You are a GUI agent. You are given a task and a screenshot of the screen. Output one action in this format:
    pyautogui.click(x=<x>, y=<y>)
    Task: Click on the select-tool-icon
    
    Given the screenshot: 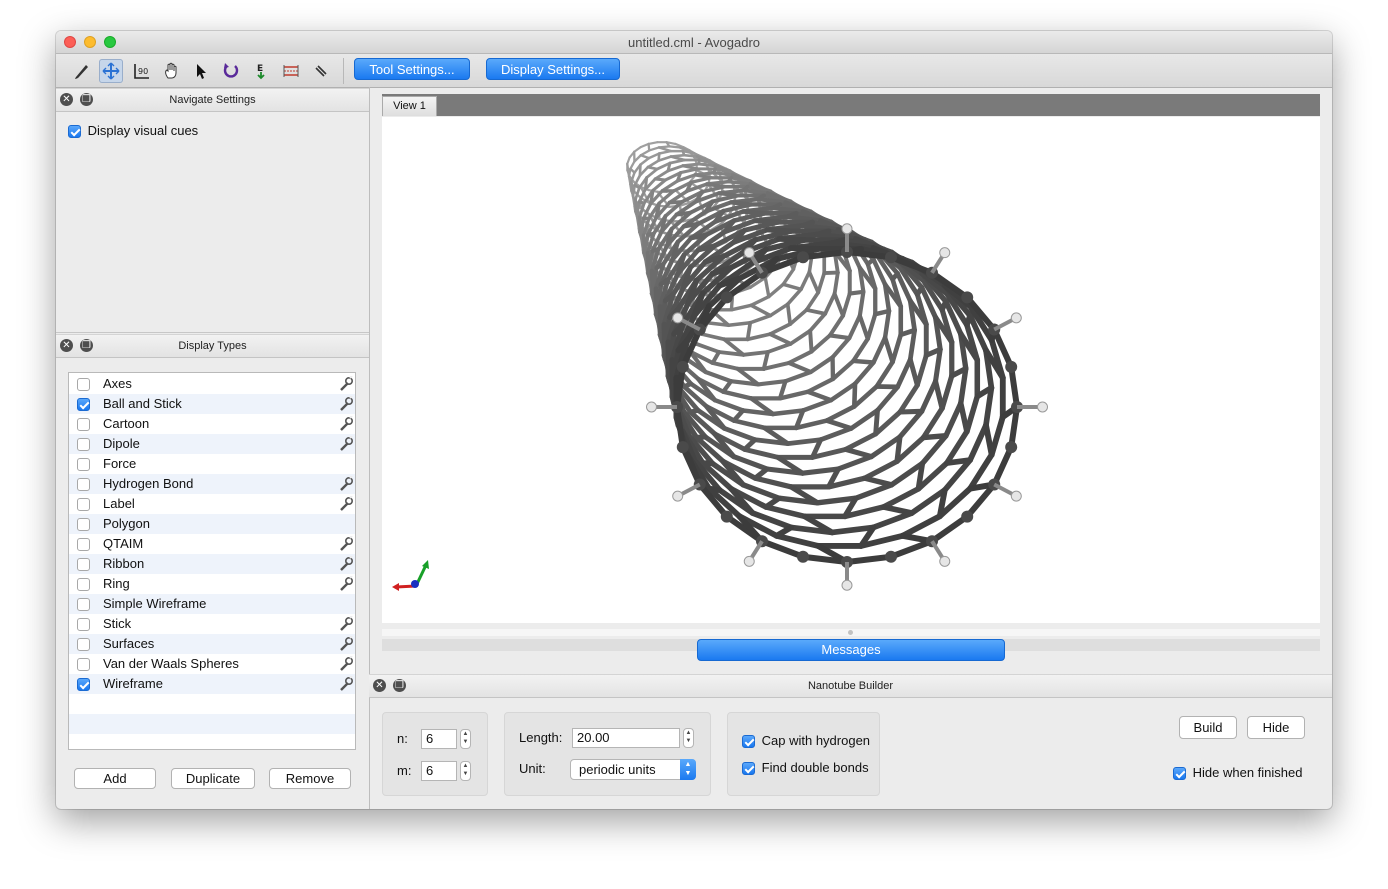 What is the action you would take?
    pyautogui.click(x=201, y=71)
    